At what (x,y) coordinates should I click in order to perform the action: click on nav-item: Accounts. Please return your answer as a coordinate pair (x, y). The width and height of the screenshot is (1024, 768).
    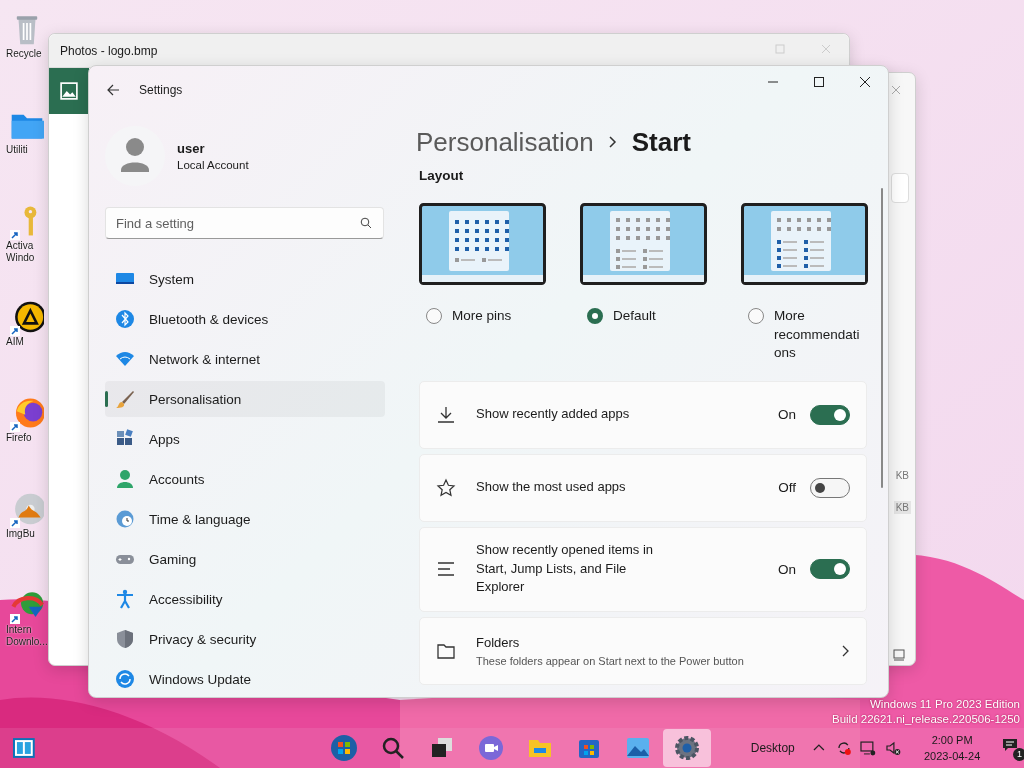
    Looking at the image, I should click on (245, 479).